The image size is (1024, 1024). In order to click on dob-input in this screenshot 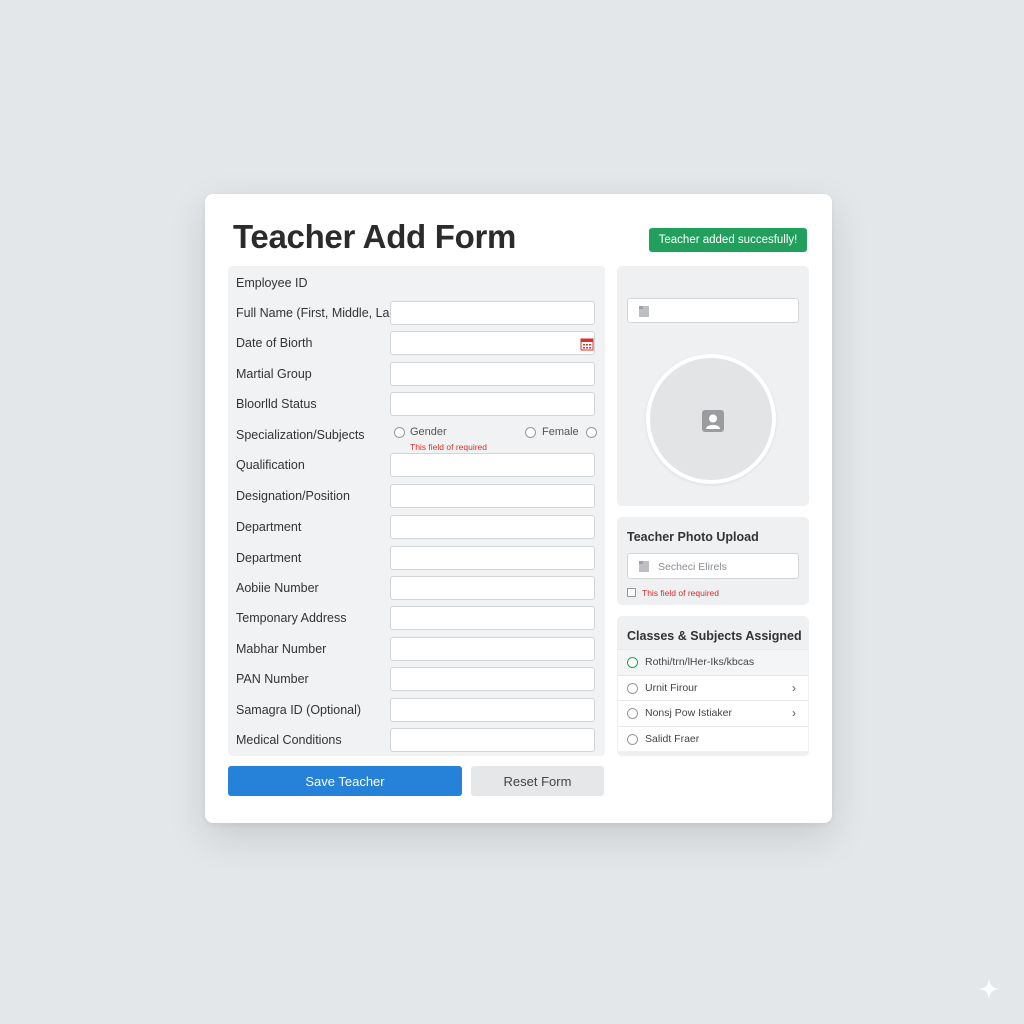, I will do `click(492, 343)`.